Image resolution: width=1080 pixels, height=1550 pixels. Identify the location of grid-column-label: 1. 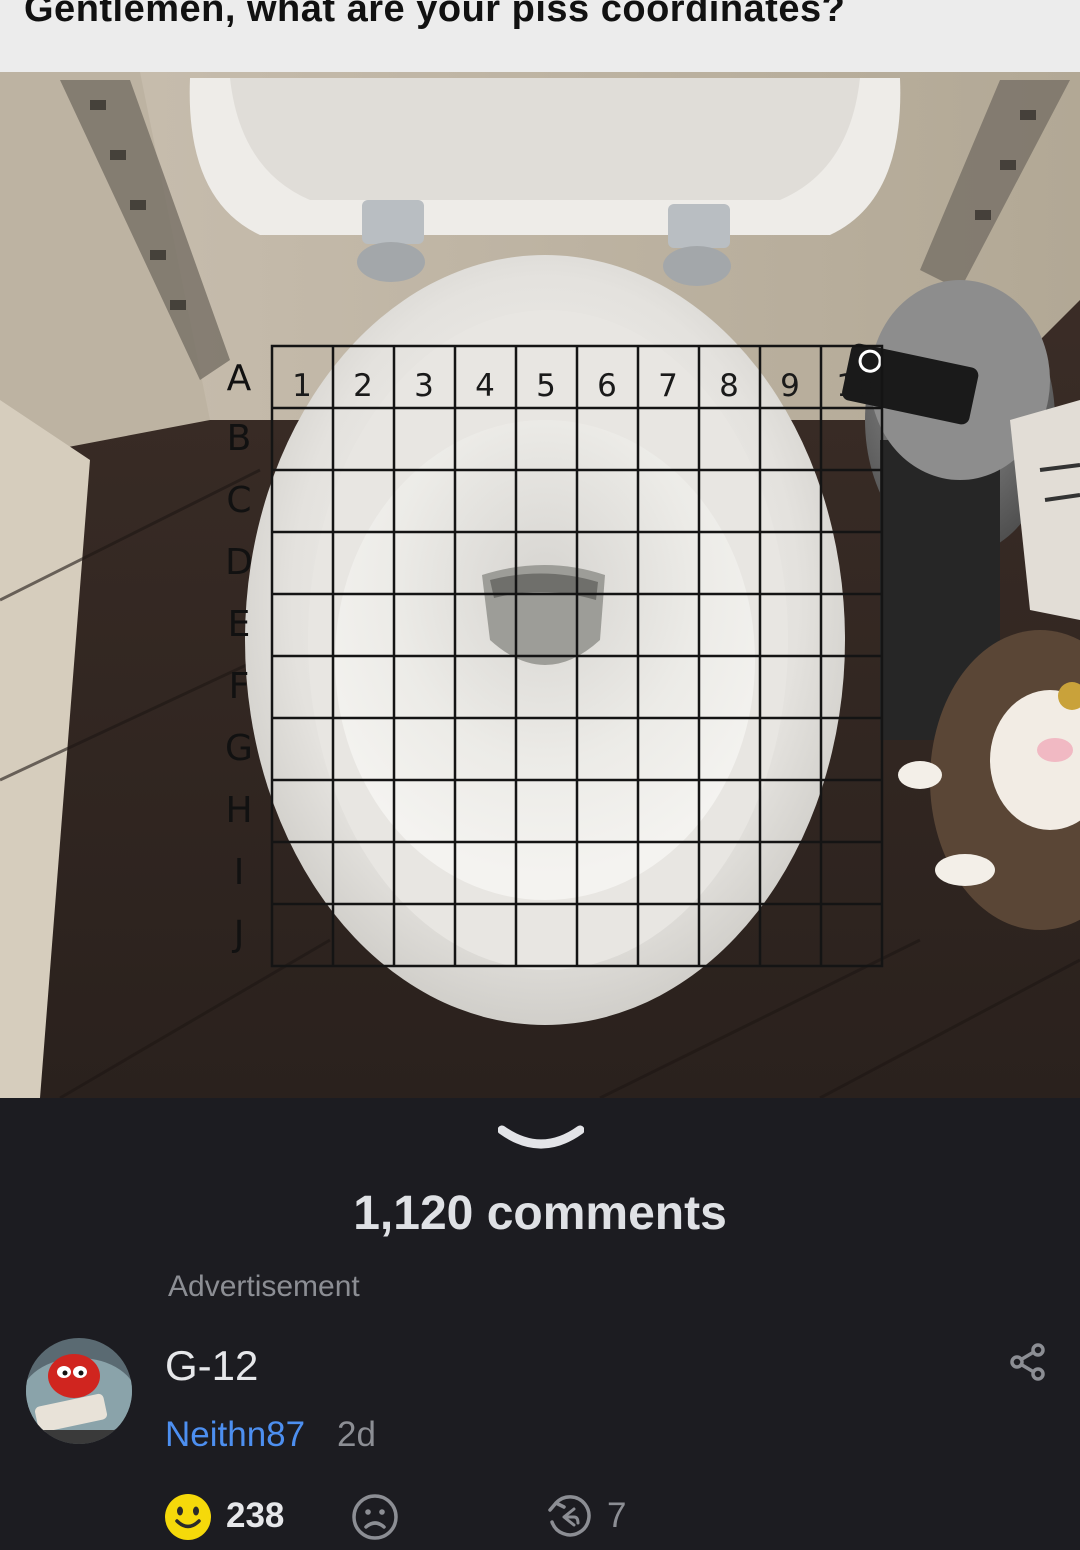
(302, 386).